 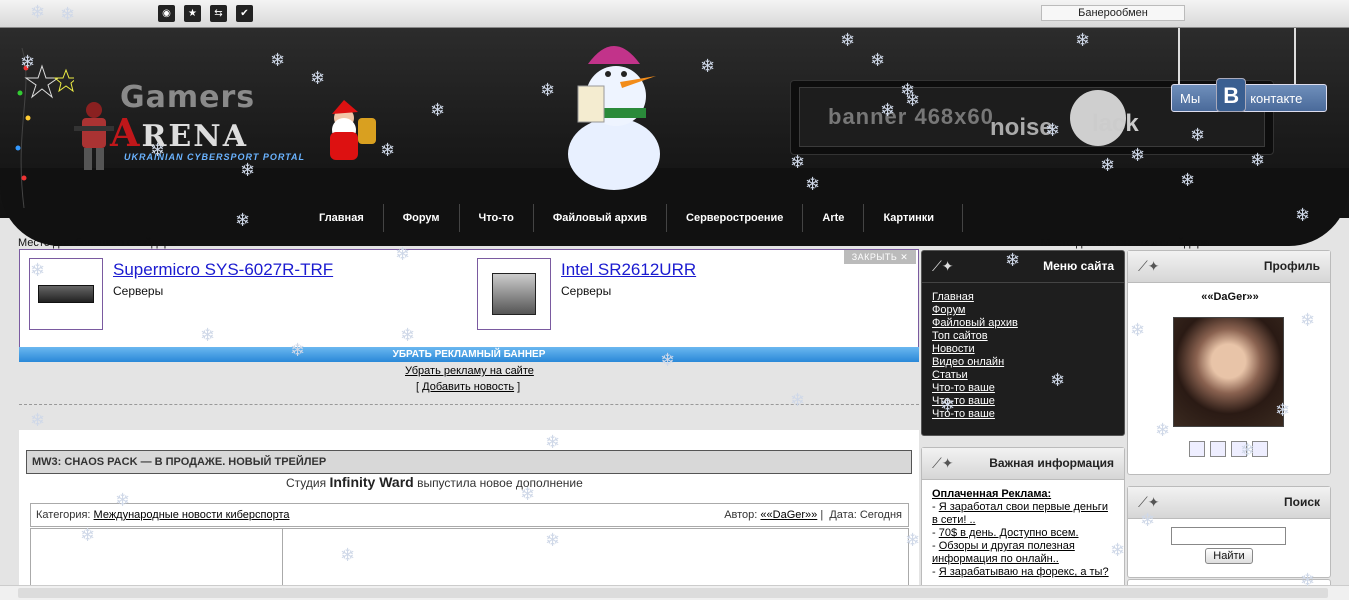 I want to click on bracket-close: ], so click(x=517, y=387).